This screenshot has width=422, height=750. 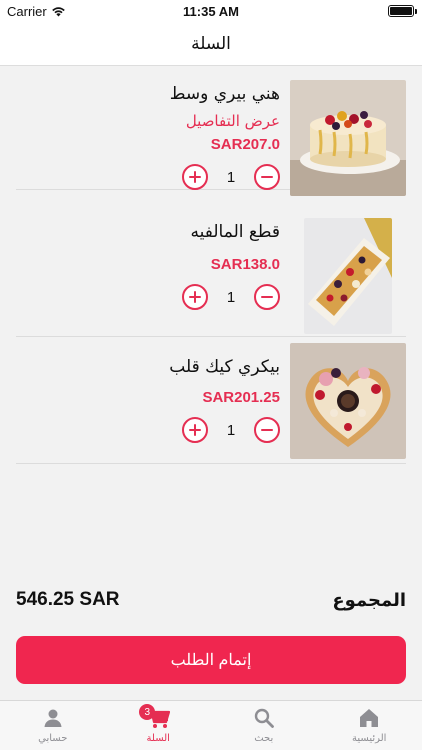 What do you see at coordinates (245, 144) in the screenshot?
I see `item-price: SAR207.0` at bounding box center [245, 144].